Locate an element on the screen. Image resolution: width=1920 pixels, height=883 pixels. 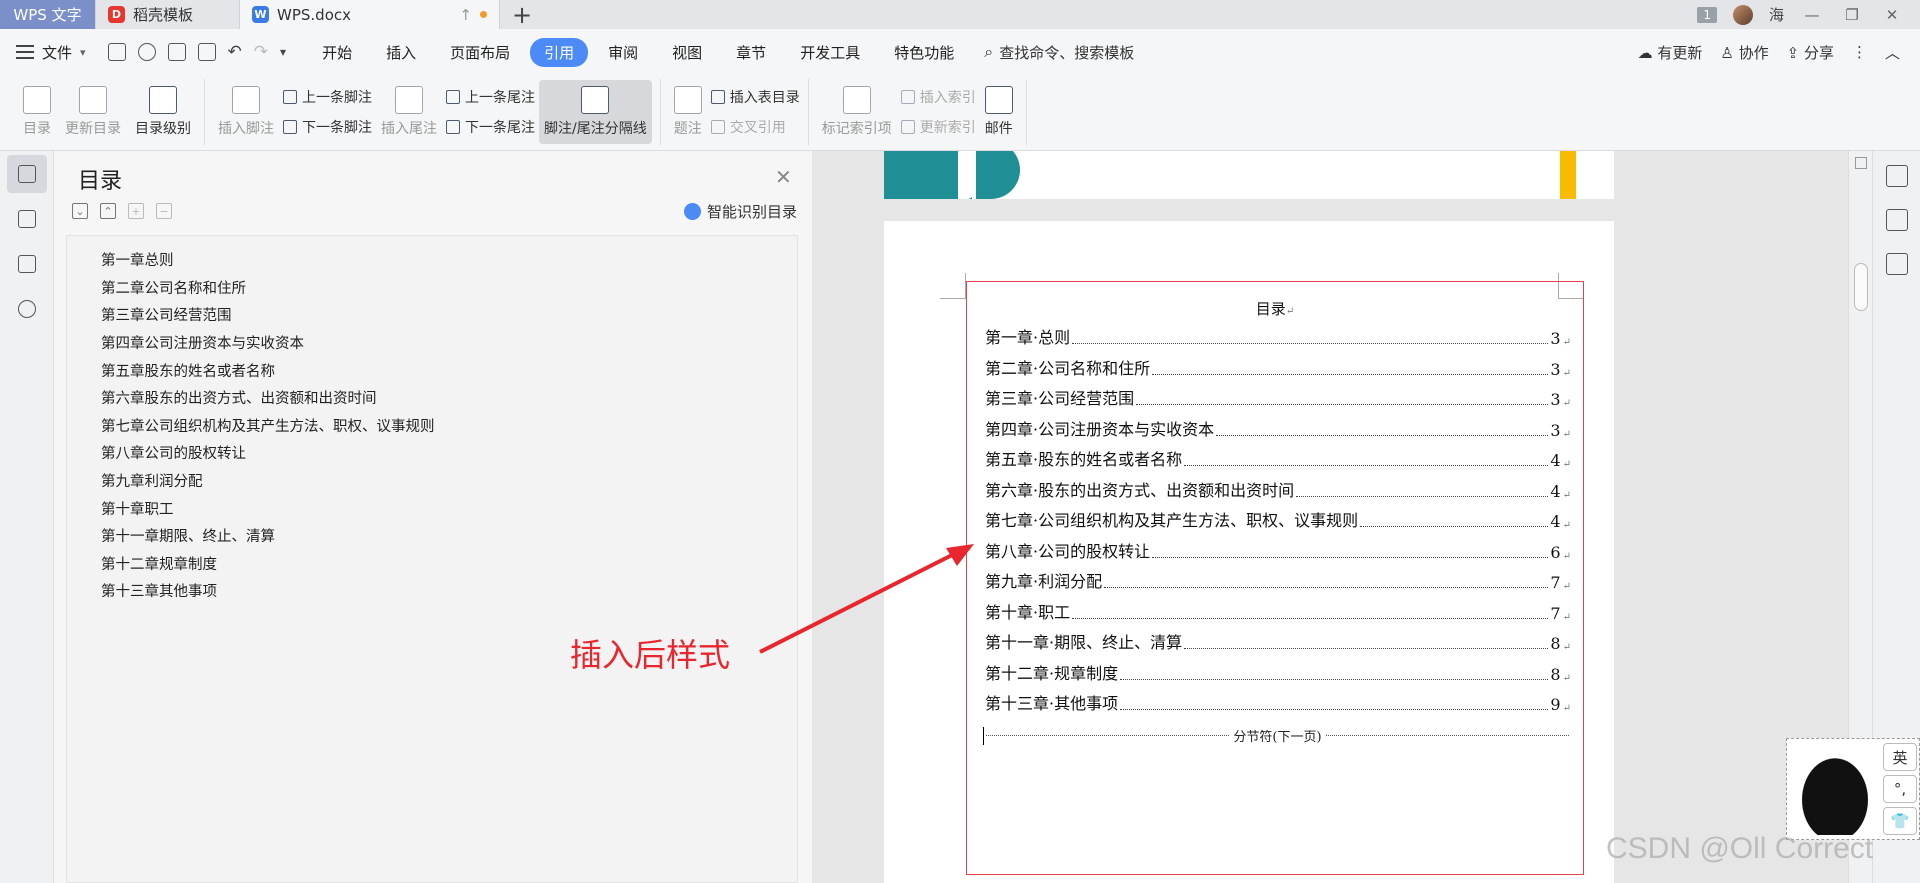
toc-entry: 第九章·利润分配 7 ↵ is located at coordinates (1278, 580).